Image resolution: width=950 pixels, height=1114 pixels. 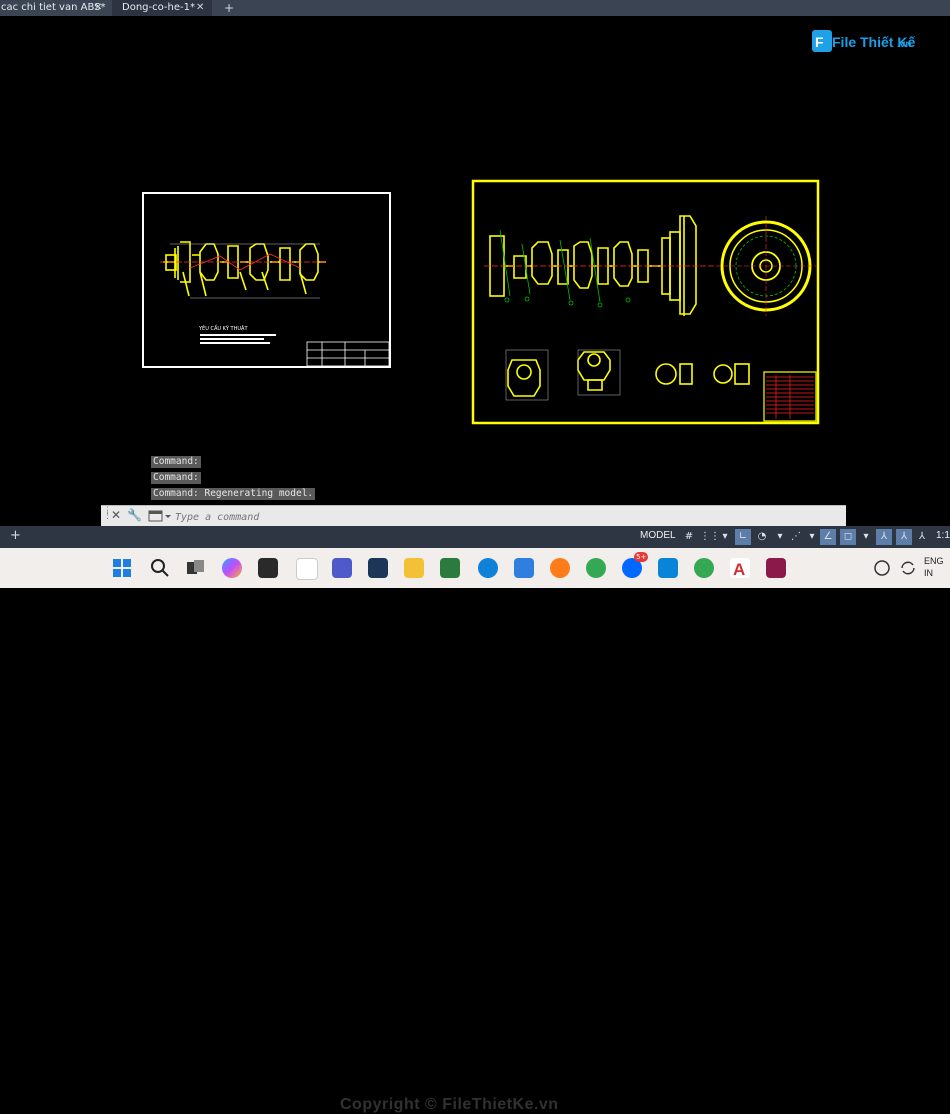 I want to click on notification-badge: 5+, so click(x=641, y=557).